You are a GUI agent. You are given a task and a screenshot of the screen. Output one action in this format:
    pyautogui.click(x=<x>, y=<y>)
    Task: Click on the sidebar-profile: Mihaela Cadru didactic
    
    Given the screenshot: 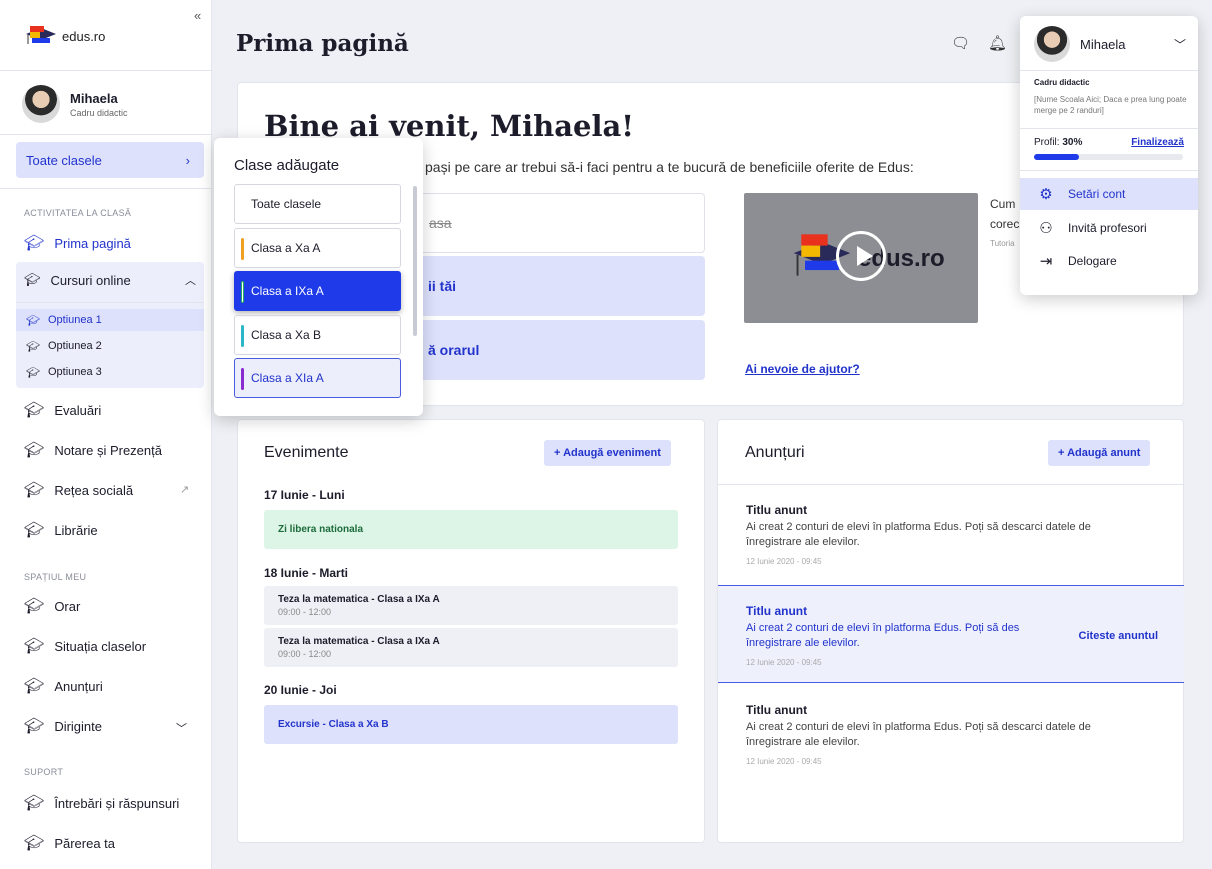 What is the action you would take?
    pyautogui.click(x=75, y=104)
    